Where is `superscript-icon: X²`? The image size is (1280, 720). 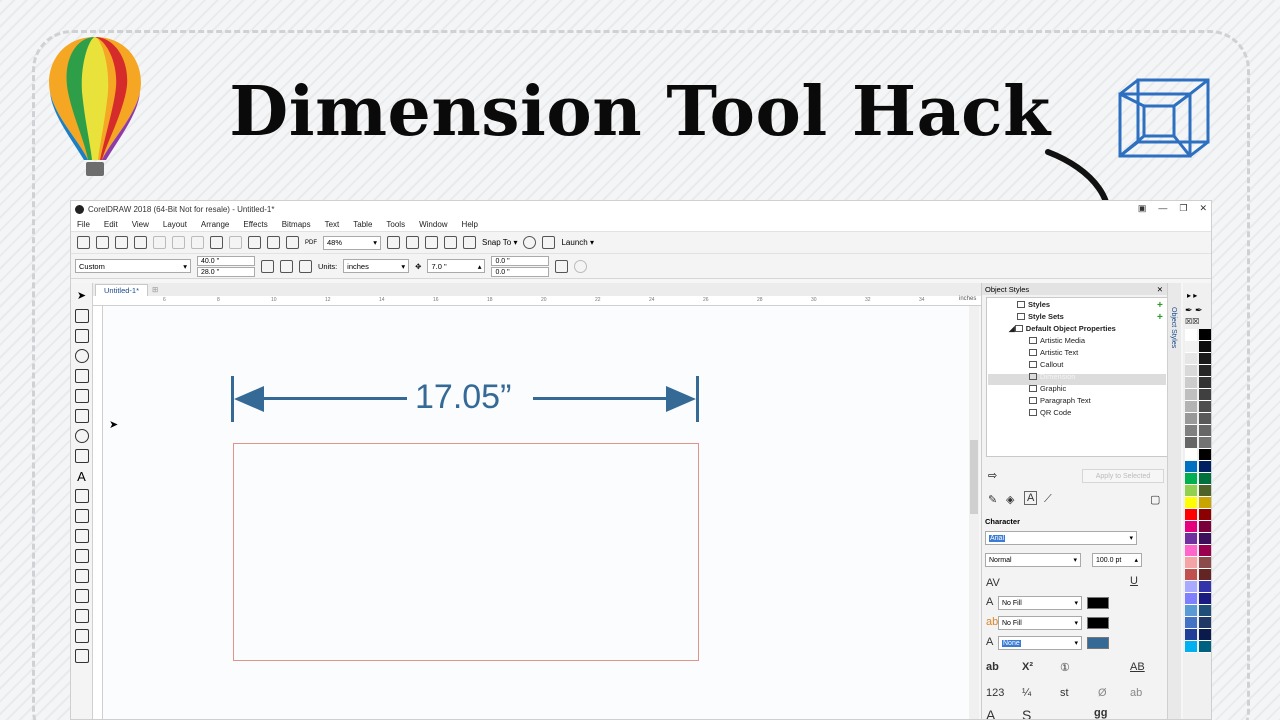
superscript-icon: X² is located at coordinates (1027, 667).